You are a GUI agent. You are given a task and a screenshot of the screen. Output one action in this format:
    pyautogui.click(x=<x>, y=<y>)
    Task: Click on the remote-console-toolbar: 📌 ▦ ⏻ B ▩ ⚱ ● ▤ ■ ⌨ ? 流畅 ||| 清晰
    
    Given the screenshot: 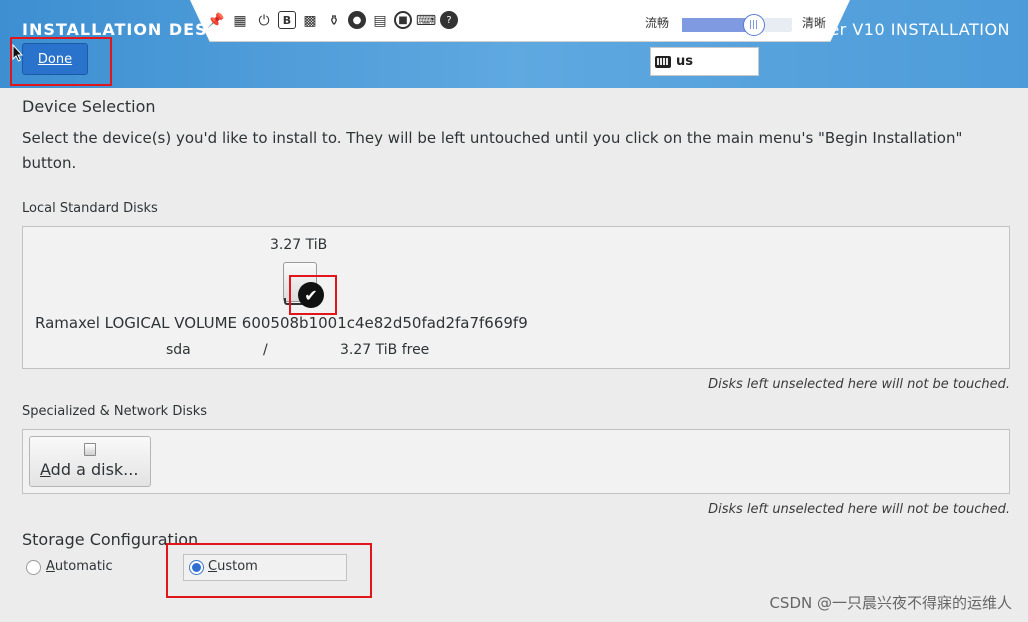 What is the action you would take?
    pyautogui.click(x=520, y=21)
    